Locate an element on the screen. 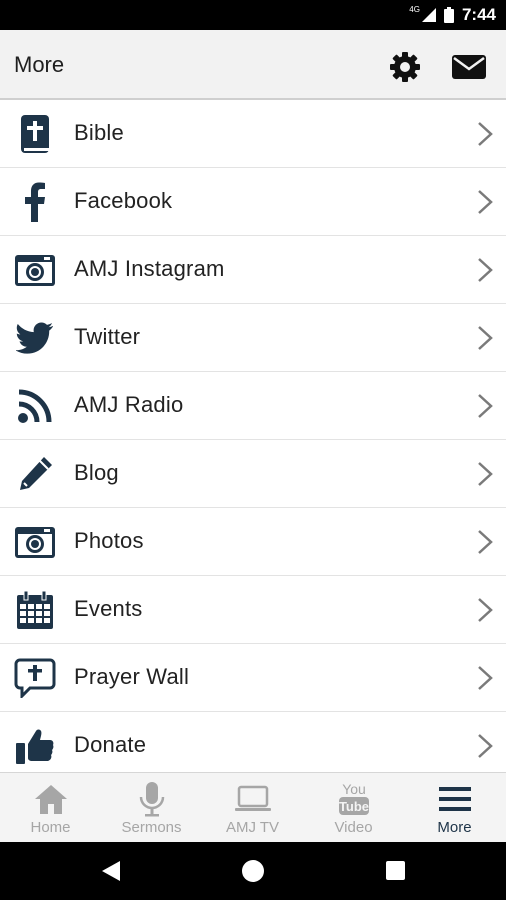 Image resolution: width=506 pixels, height=900 pixels. signal-icon is located at coordinates (428, 15).